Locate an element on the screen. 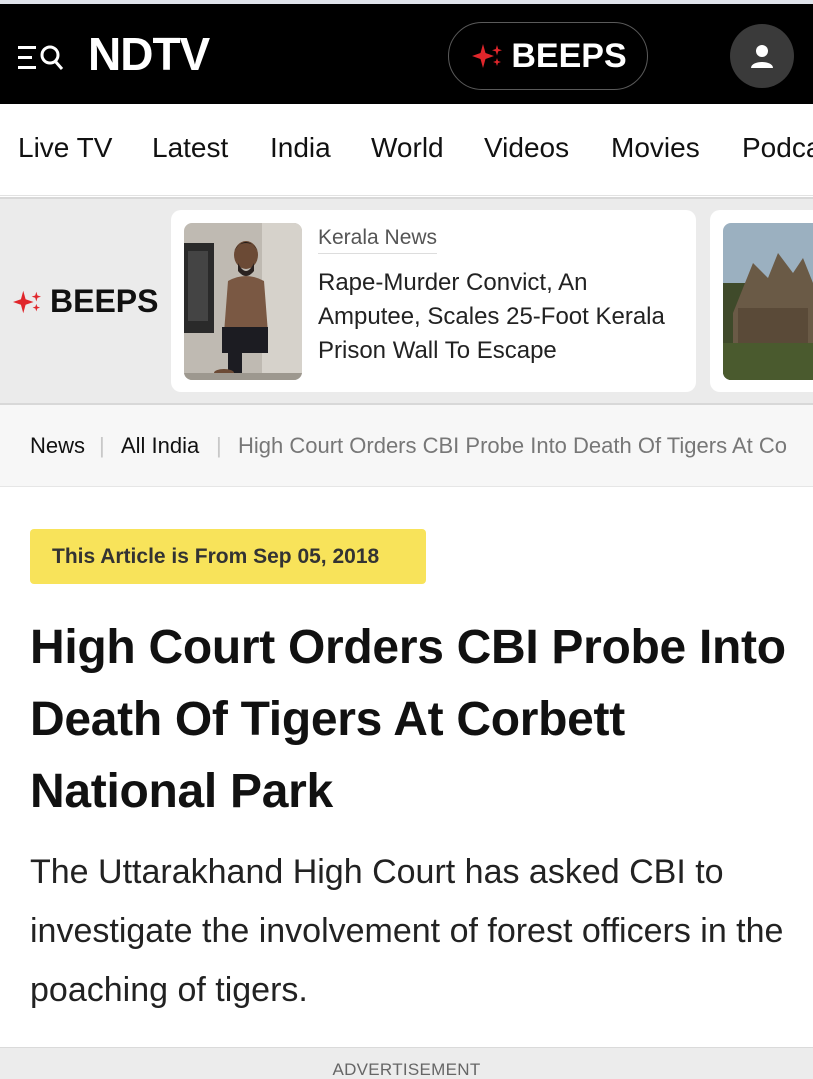 This screenshot has height=1079, width=813. beeps-label: BEEPS is located at coordinates (569, 55).